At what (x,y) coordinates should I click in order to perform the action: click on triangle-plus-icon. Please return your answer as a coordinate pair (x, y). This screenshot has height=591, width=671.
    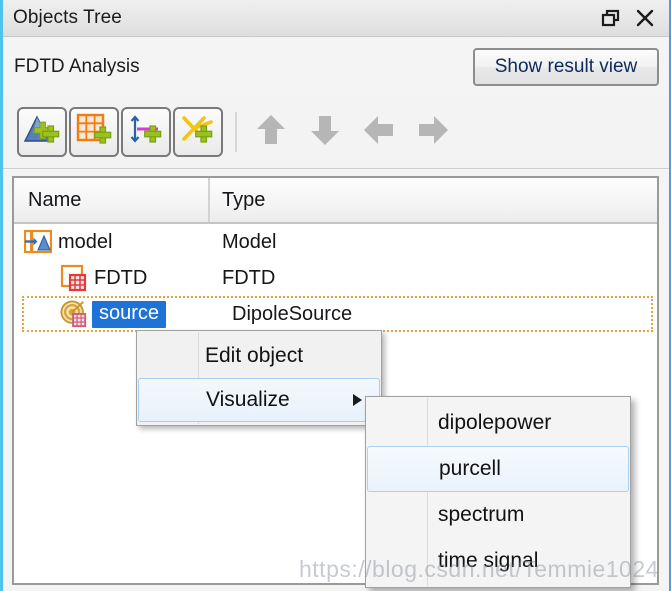
    Looking at the image, I should click on (41, 132).